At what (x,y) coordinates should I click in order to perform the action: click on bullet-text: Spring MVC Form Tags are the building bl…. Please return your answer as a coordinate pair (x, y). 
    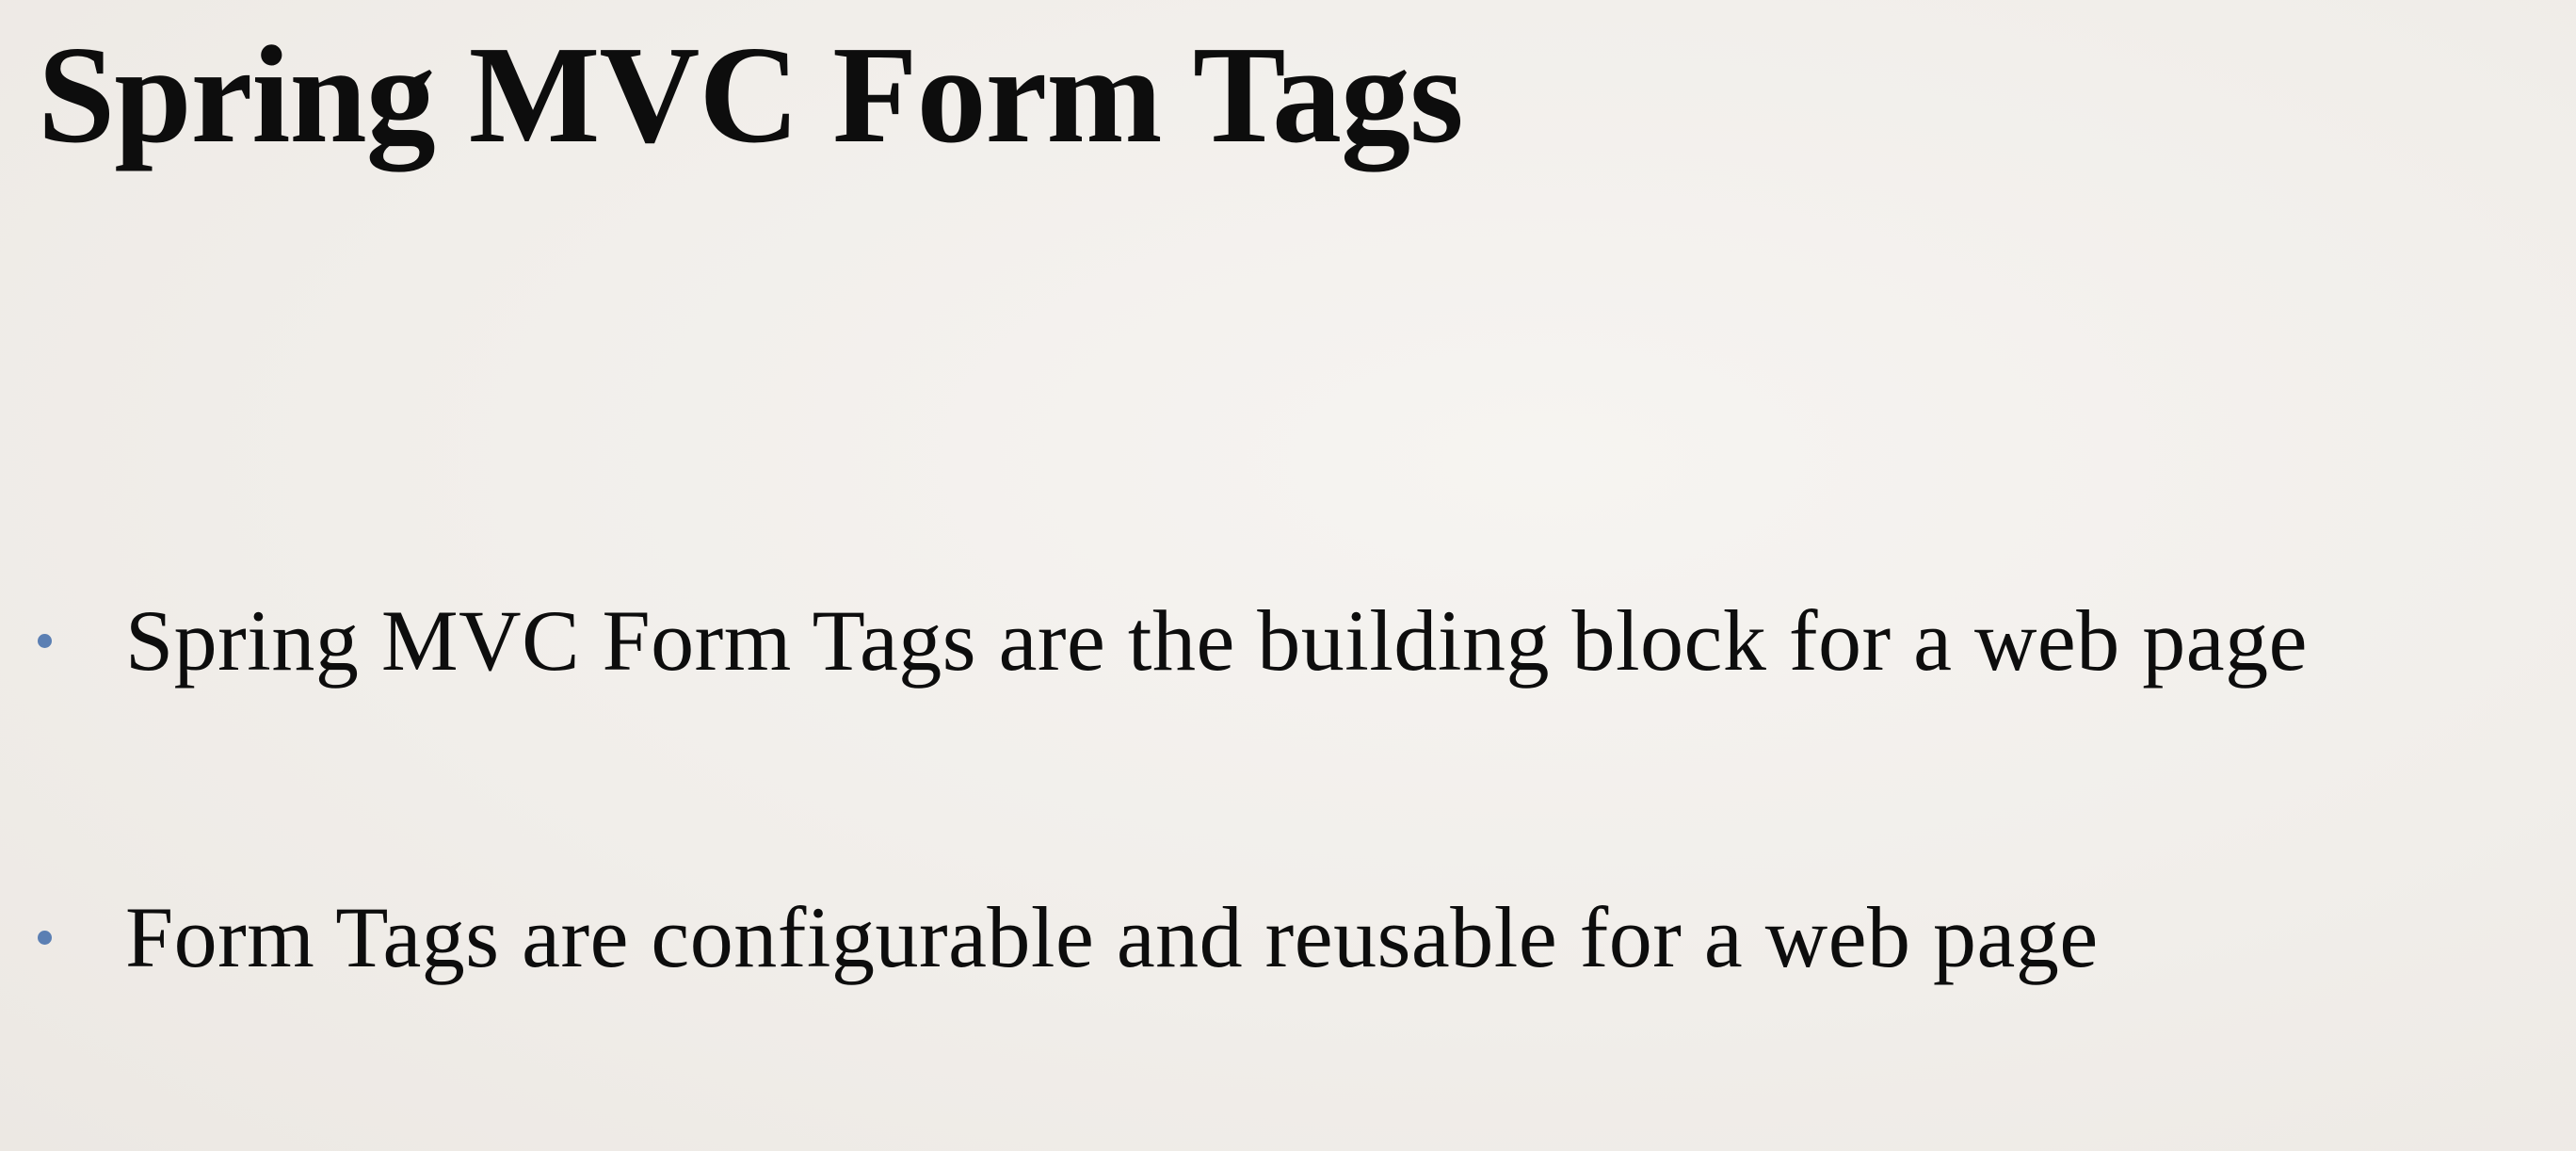
    Looking at the image, I should click on (1216, 640).